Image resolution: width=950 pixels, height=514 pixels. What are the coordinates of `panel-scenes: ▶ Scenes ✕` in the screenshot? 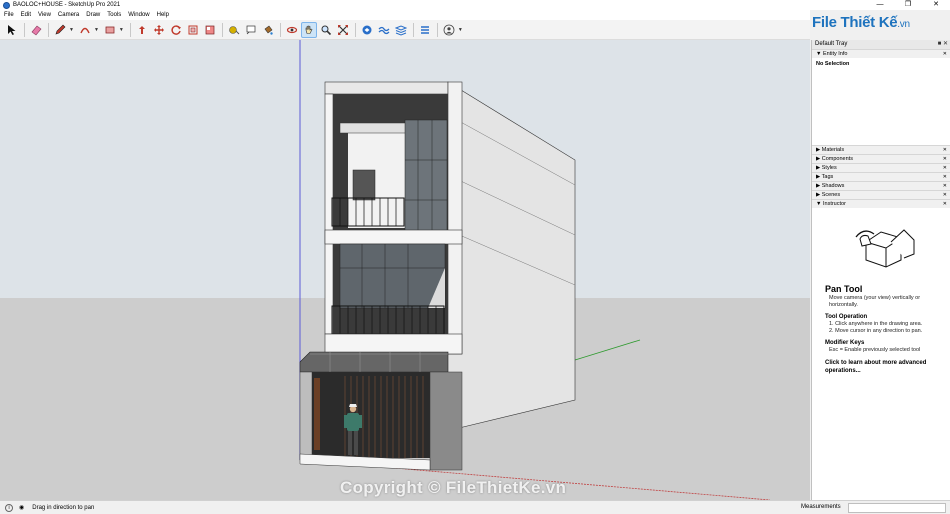 It's located at (881, 194).